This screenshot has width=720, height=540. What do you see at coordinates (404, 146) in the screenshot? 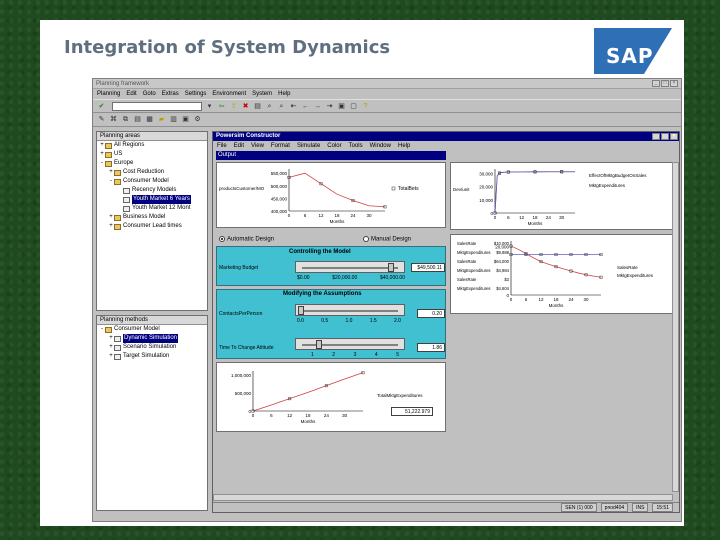
I see `inner-menu-help: Help` at bounding box center [404, 146].